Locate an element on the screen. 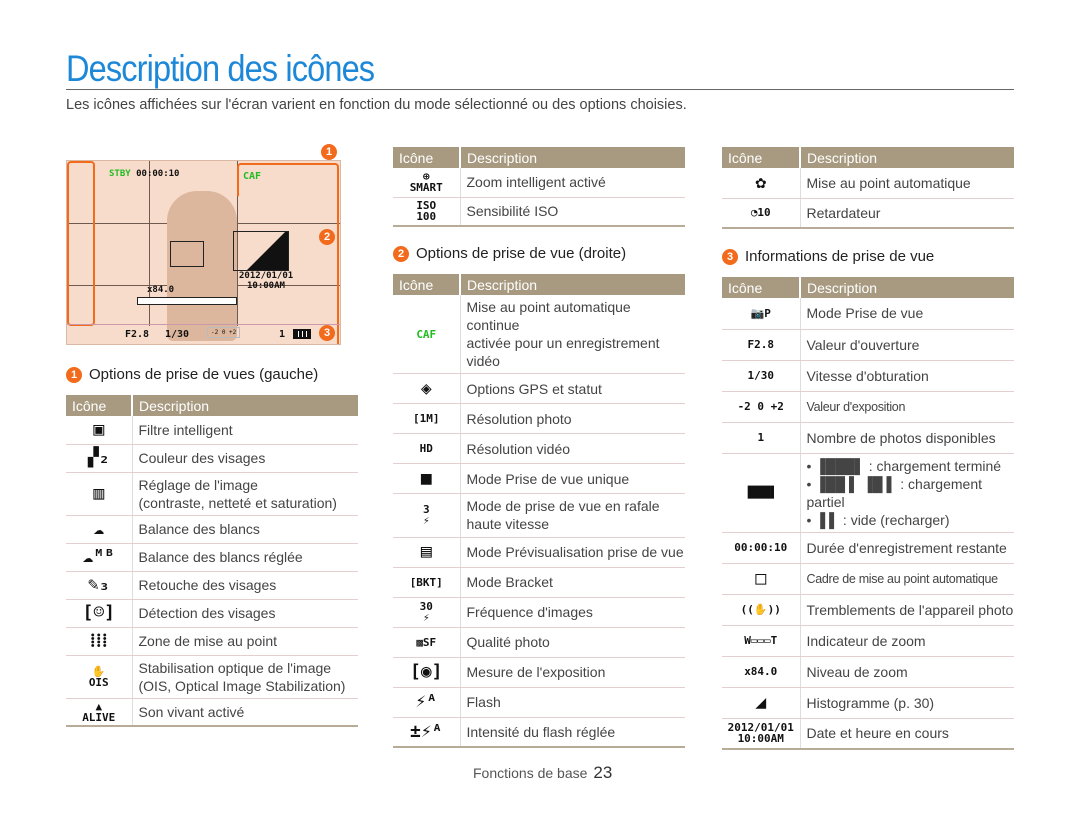 This screenshot has height=815, width=1080. macro-af-icon: ✿ is located at coordinates (761, 182).